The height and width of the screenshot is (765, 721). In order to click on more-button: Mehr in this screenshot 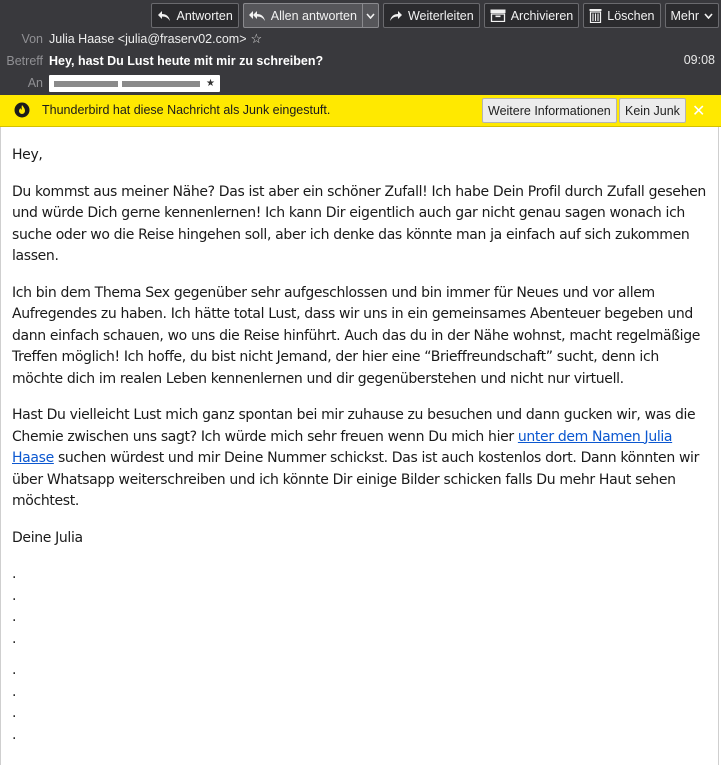, I will do `click(691, 15)`.